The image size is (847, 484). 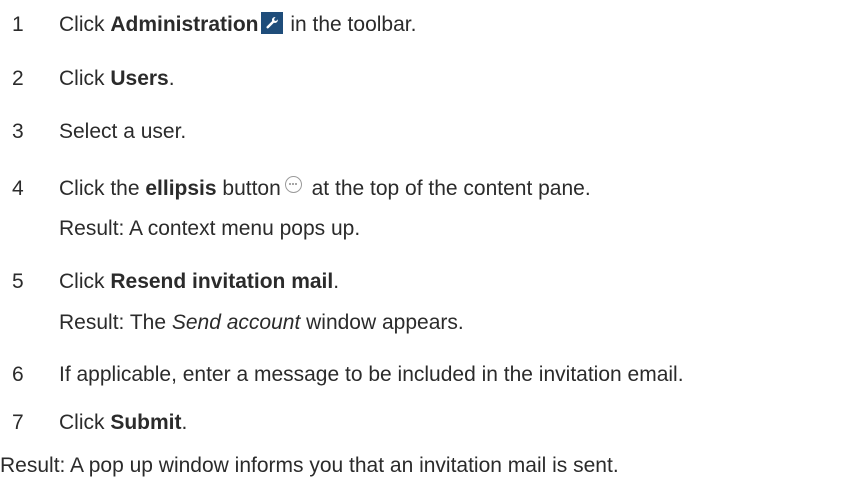 I want to click on ui-term-administration: Administration, so click(x=184, y=24).